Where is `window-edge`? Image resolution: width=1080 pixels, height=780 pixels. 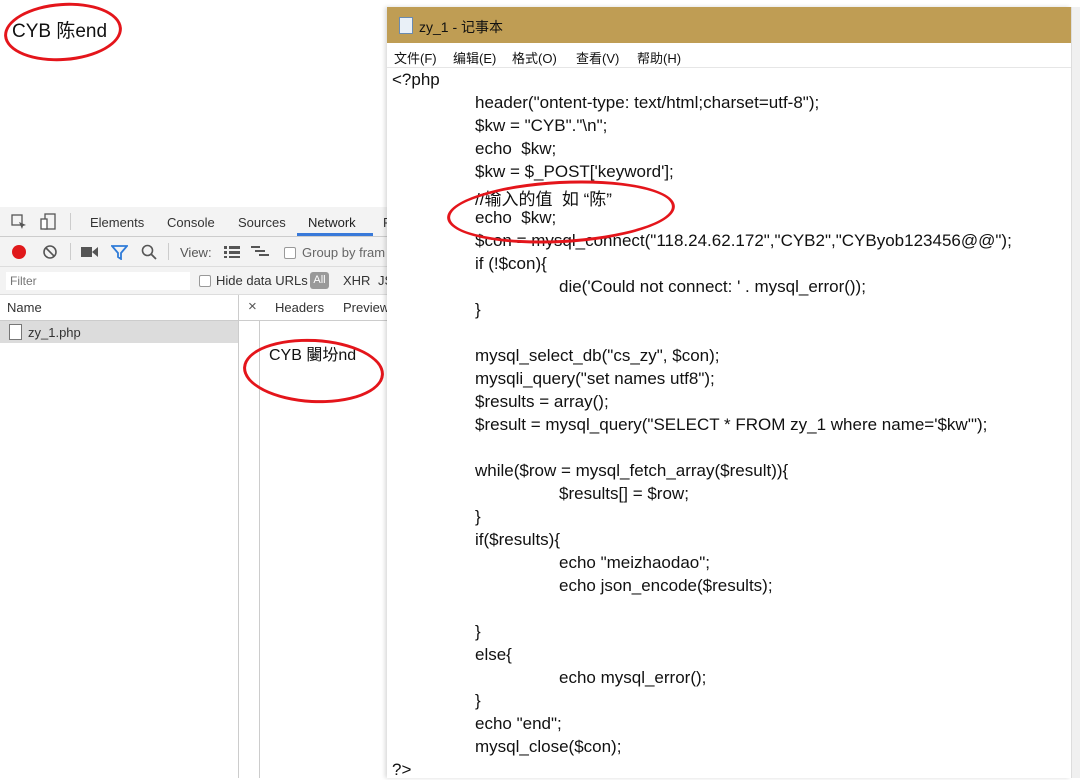
window-edge is located at coordinates (1075, 392).